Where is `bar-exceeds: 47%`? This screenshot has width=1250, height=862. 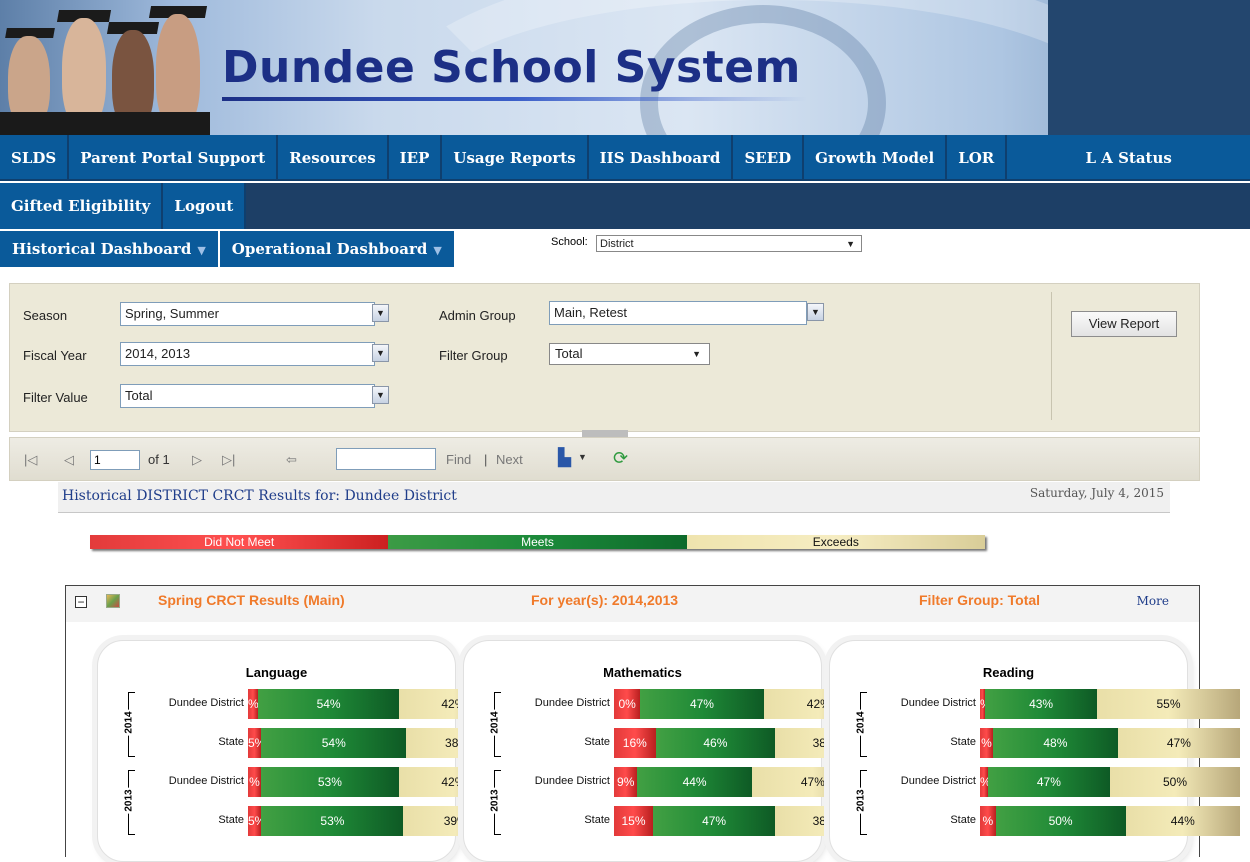 bar-exceeds: 47% is located at coordinates (1178, 743).